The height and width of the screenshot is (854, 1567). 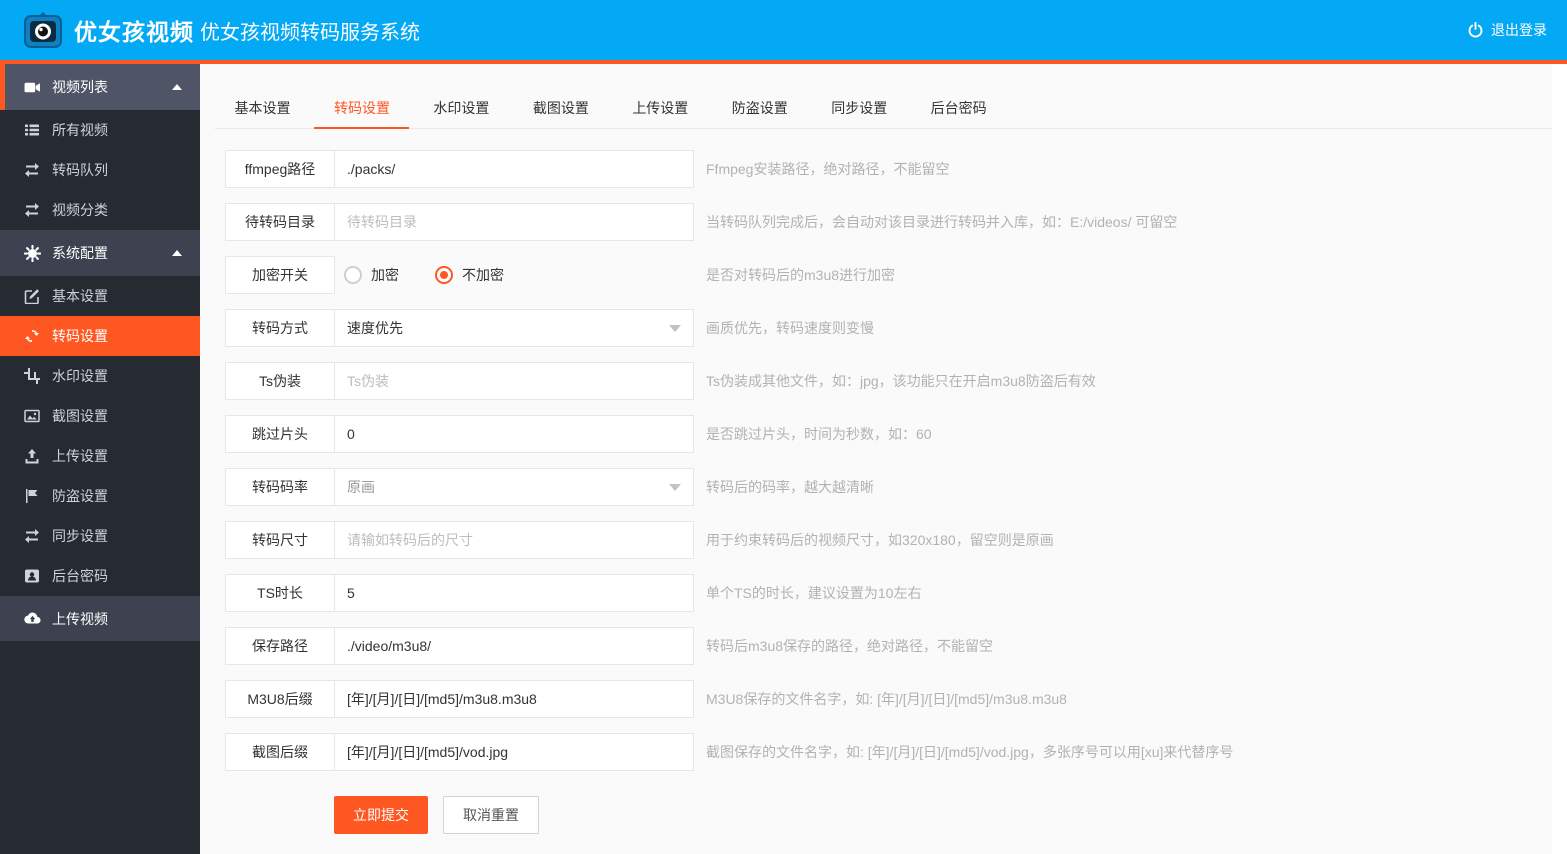 What do you see at coordinates (280, 540) in the screenshot?
I see `field-label: 转码尺寸` at bounding box center [280, 540].